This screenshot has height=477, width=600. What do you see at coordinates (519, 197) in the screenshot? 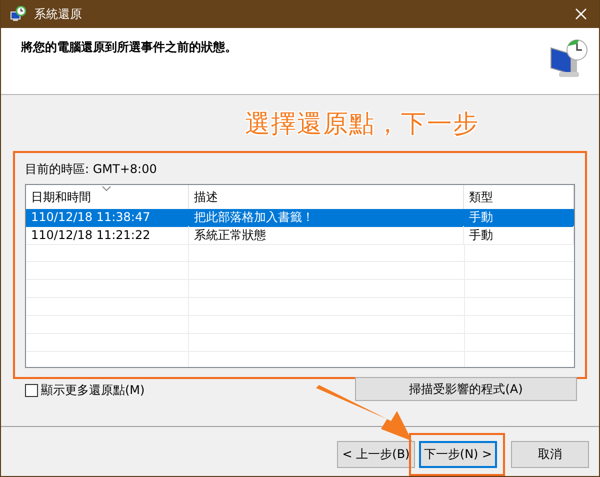
I see `column-header: 類型` at bounding box center [519, 197].